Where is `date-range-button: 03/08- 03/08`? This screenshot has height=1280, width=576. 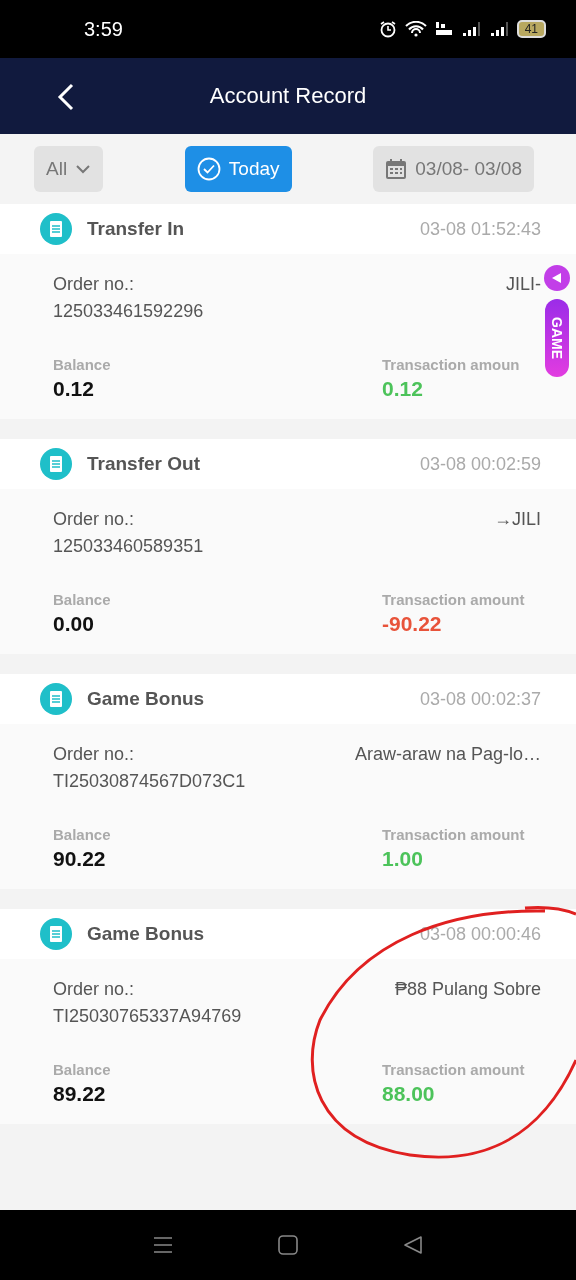 date-range-button: 03/08- 03/08 is located at coordinates (453, 169).